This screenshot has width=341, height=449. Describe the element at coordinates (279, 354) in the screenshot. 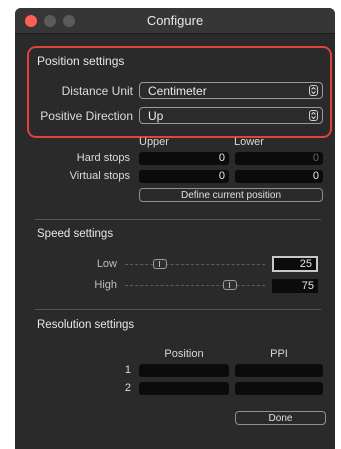

I see `ppi-column-header: PPI` at that location.